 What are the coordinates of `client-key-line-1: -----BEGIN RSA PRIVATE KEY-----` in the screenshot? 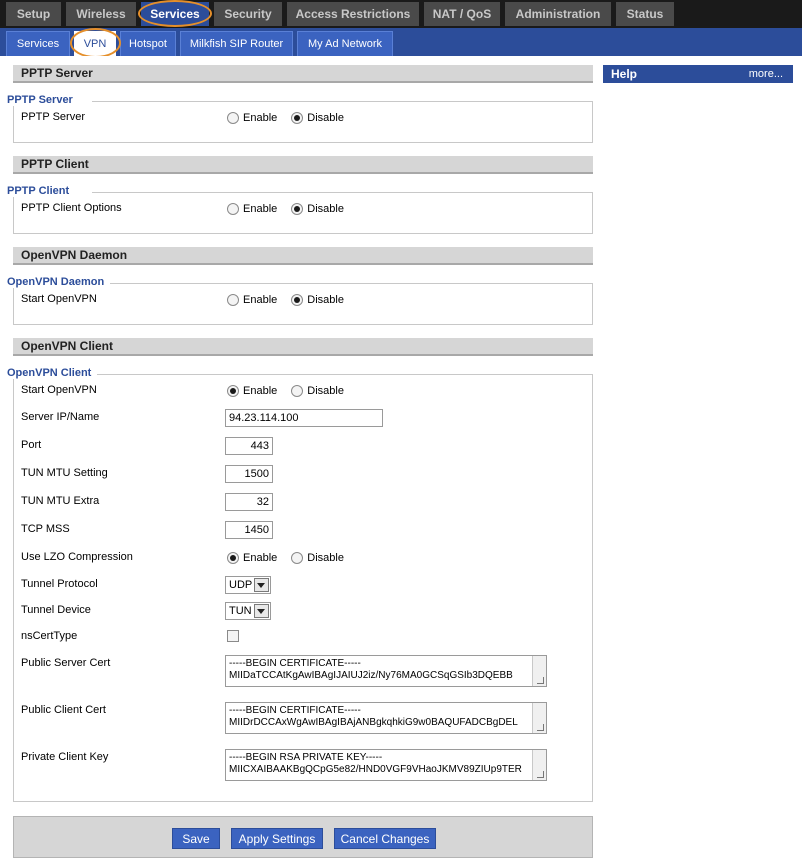 It's located at (306, 757).